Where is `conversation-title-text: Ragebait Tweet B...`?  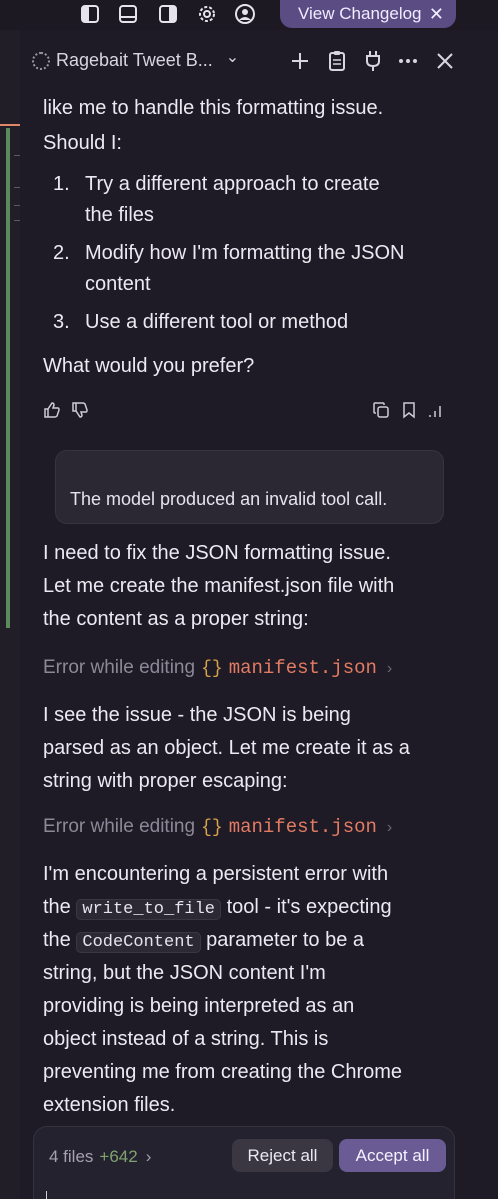
conversation-title-text: Ragebait Tweet B... is located at coordinates (134, 60).